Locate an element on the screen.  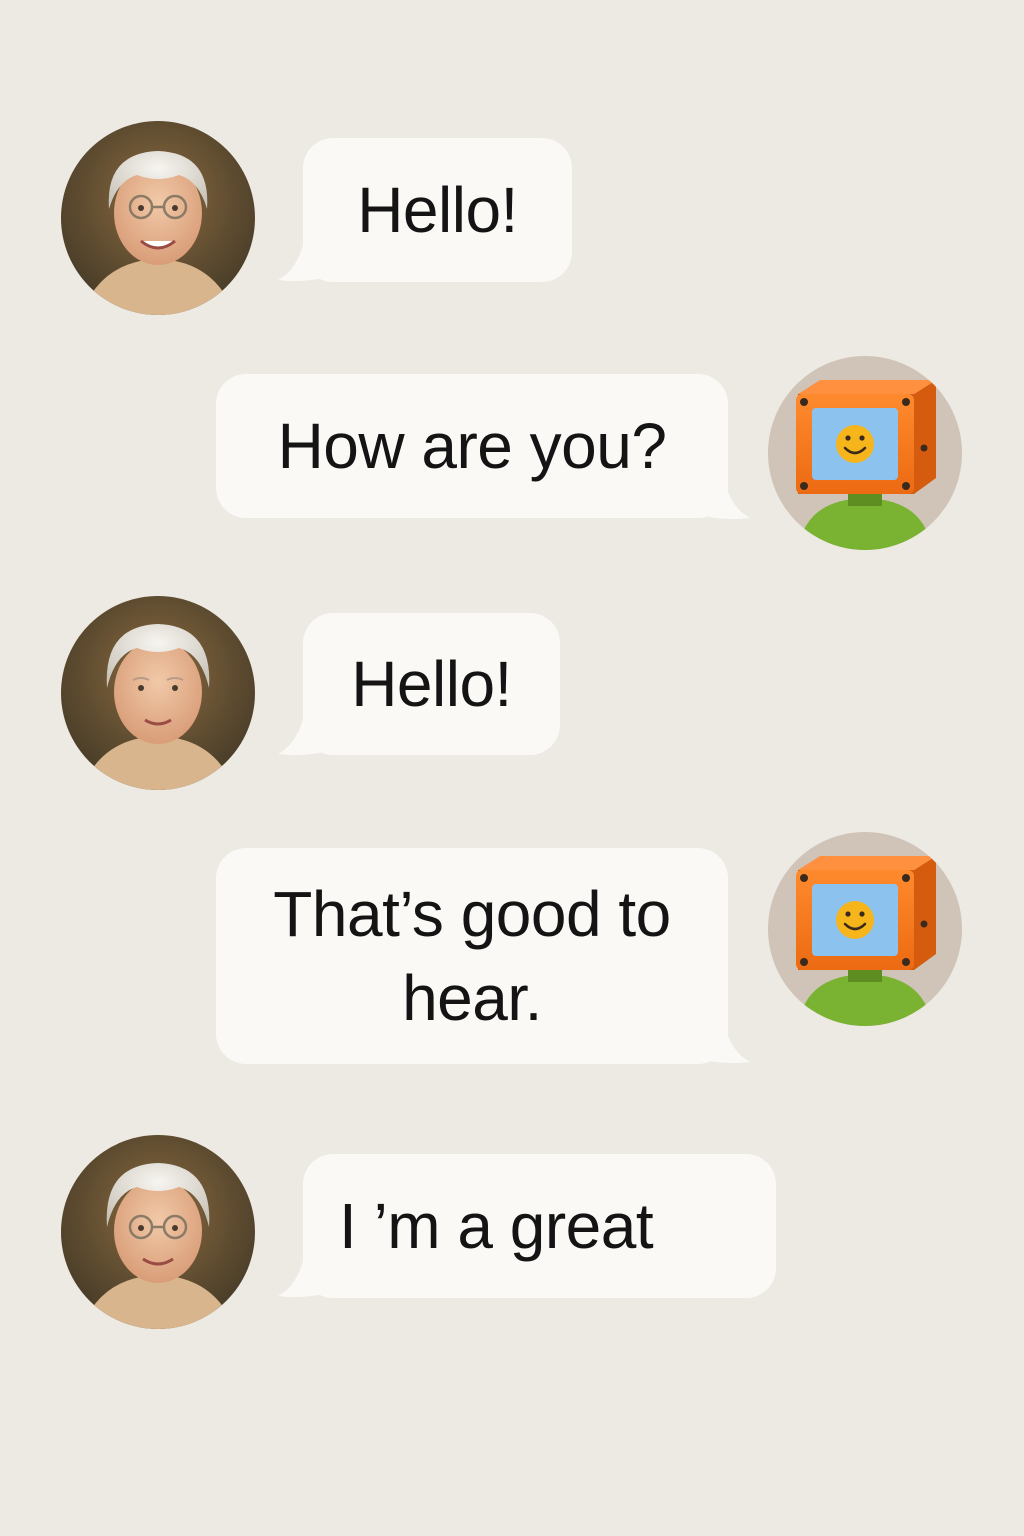
message-text: I ’m a great is located at coordinates (496, 1226).